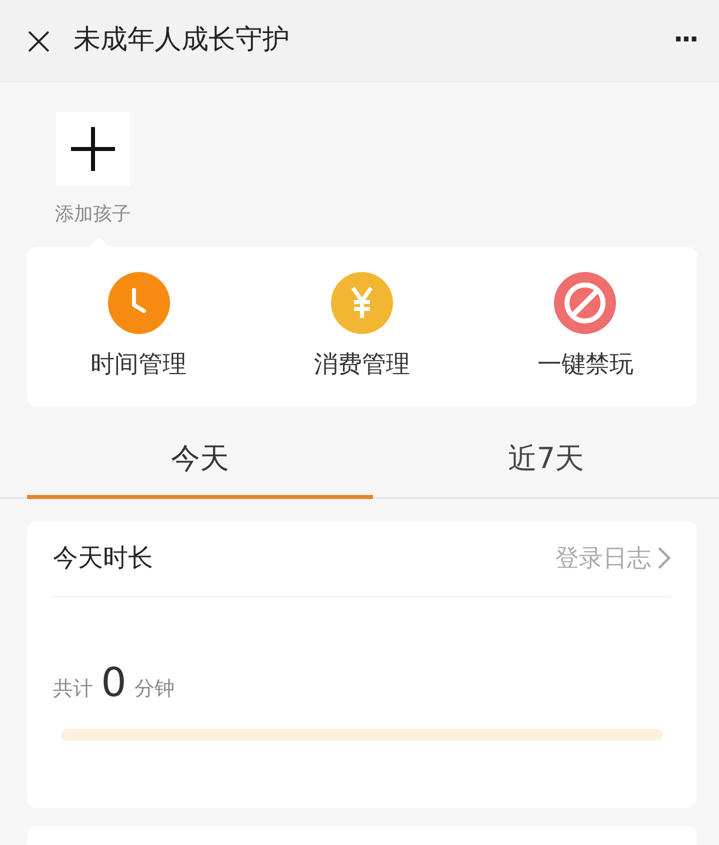  I want to click on page-title: 未成年人成长守护, so click(182, 40).